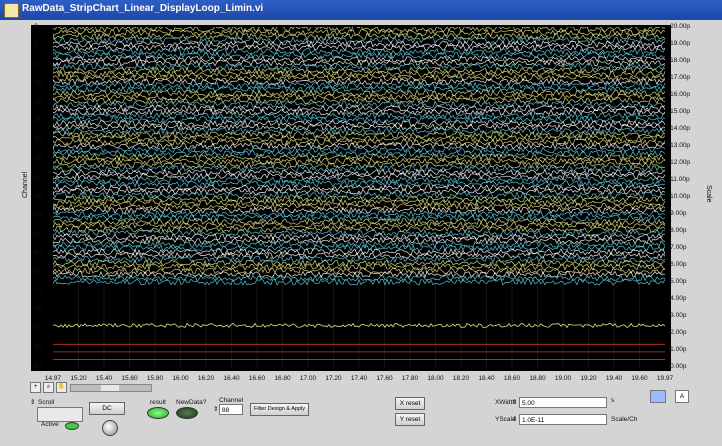  Describe the element at coordinates (677, 264) in the screenshot. I see `scale-tick: -6.00p` at that location.